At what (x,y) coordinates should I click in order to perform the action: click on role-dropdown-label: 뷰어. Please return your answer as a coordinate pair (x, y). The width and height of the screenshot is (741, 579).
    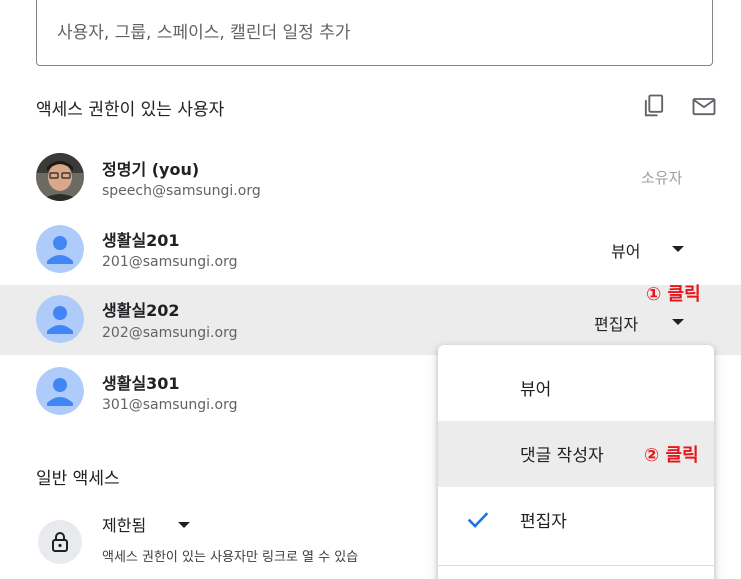
    Looking at the image, I should click on (625, 250).